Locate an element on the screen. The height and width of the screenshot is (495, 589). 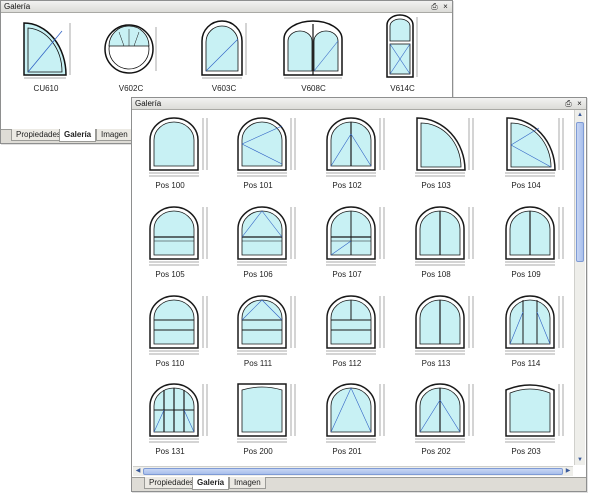
item-label: Pos 131 is located at coordinates (170, 451).